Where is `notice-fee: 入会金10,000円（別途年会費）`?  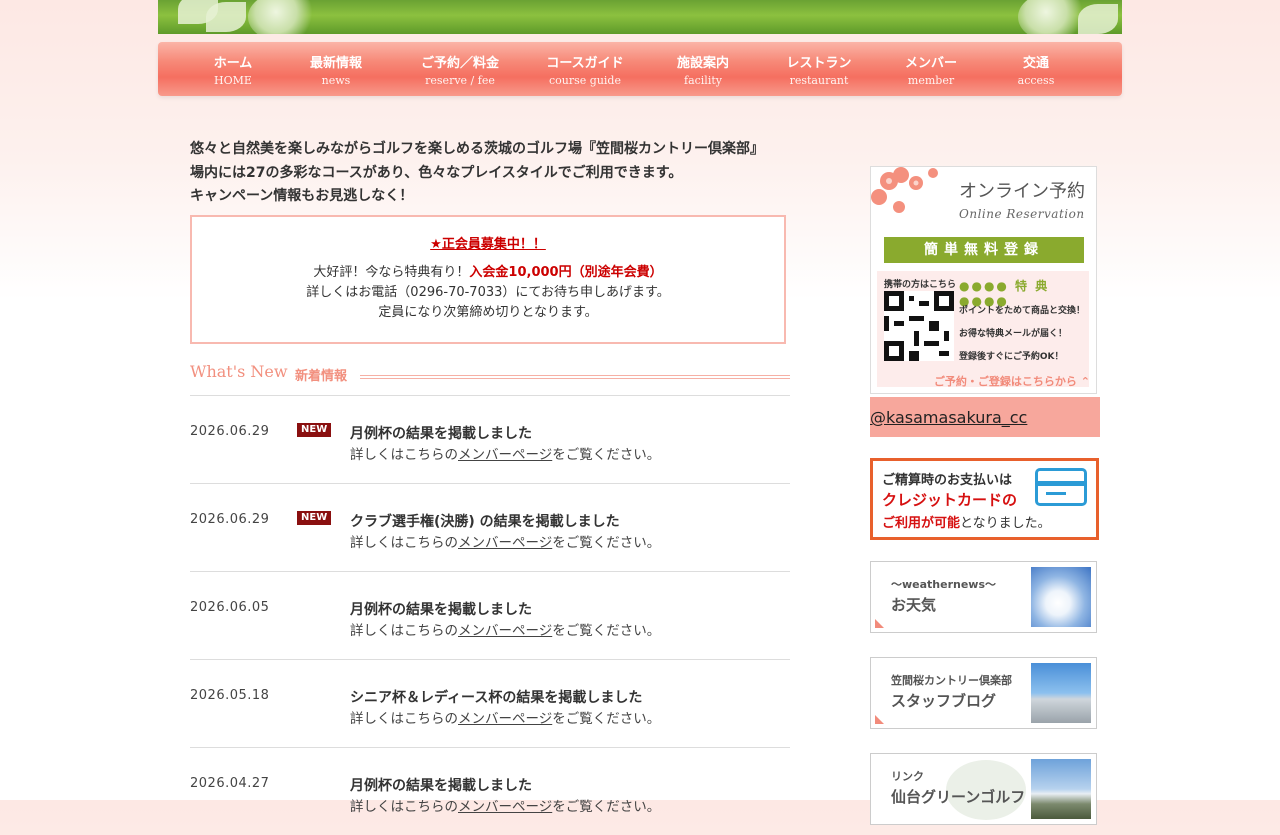 notice-fee: 入会金10,000円（別途年会費） is located at coordinates (566, 272).